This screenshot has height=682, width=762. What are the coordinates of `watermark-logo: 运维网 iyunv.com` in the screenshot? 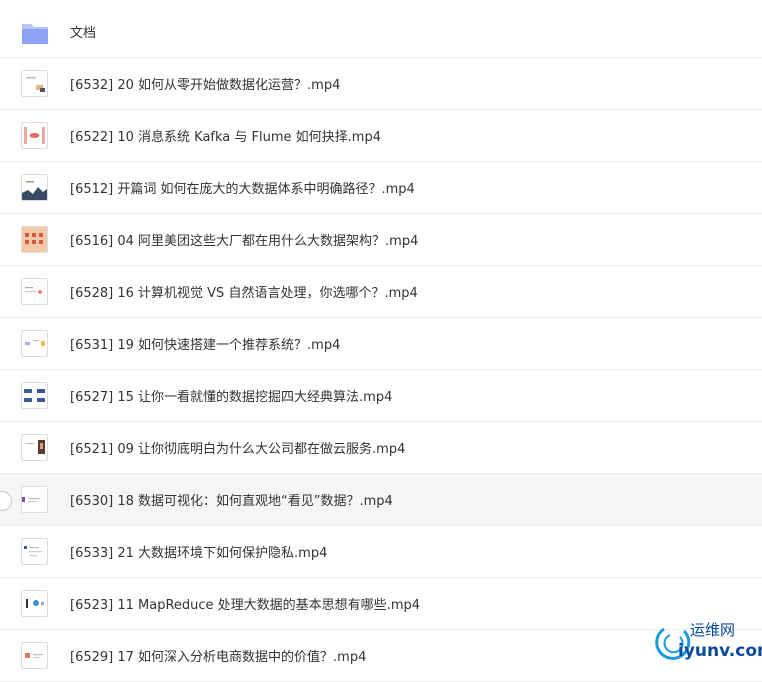 It's located at (706, 645).